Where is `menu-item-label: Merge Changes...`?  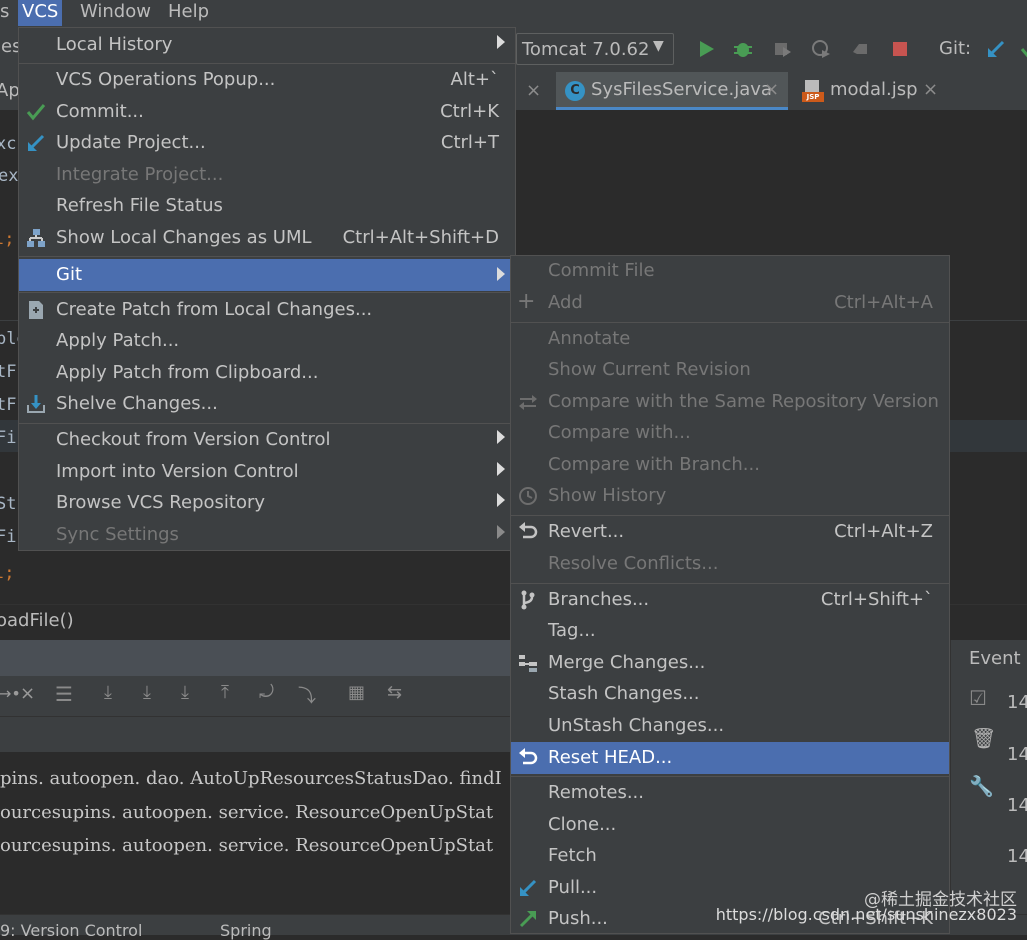
menu-item-label: Merge Changes... is located at coordinates (627, 662).